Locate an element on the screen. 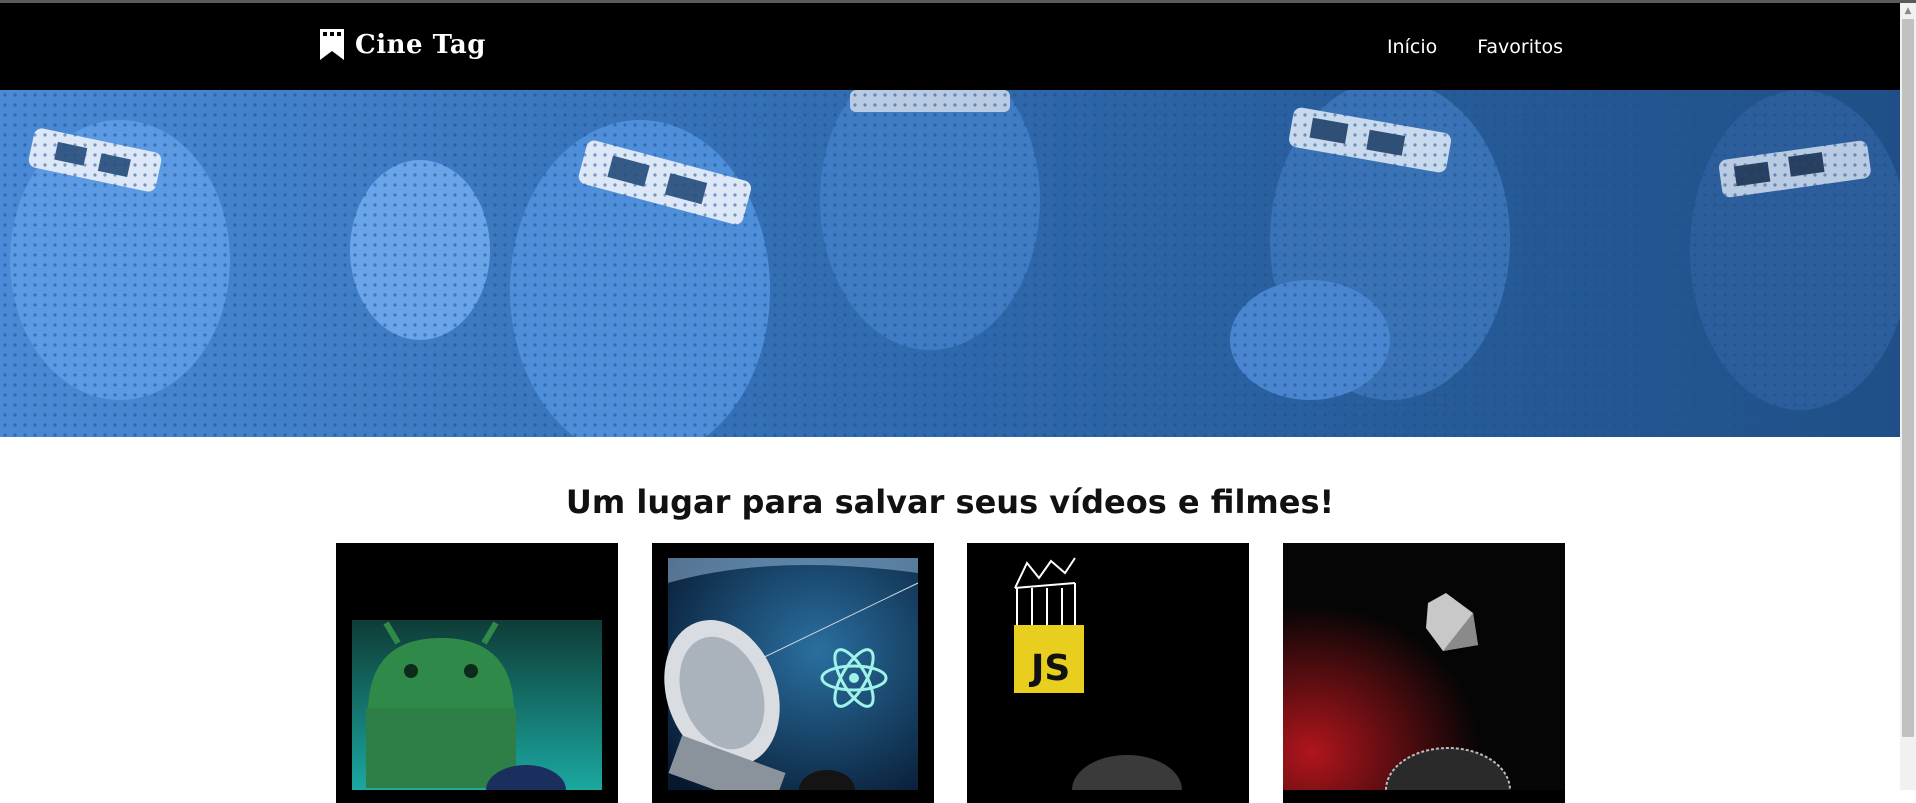  video-card: JS is located at coordinates (1108, 673).